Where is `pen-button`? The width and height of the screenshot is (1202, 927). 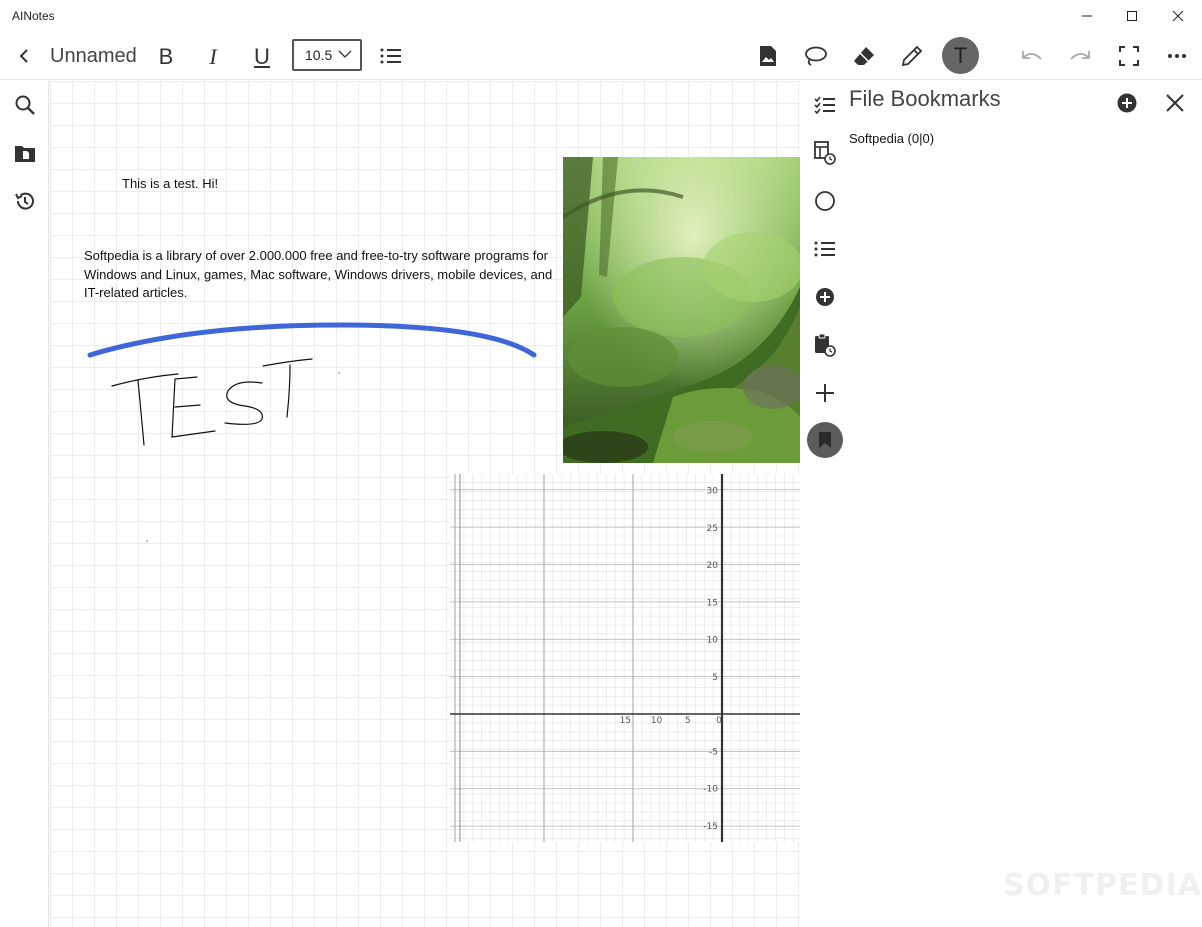 pen-button is located at coordinates (912, 56).